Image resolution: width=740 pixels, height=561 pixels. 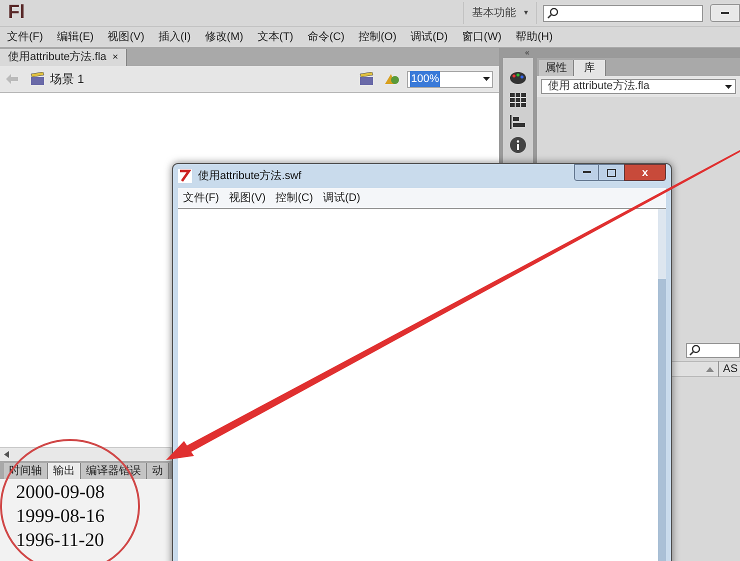 I want to click on column-header: AS, so click(x=729, y=369).